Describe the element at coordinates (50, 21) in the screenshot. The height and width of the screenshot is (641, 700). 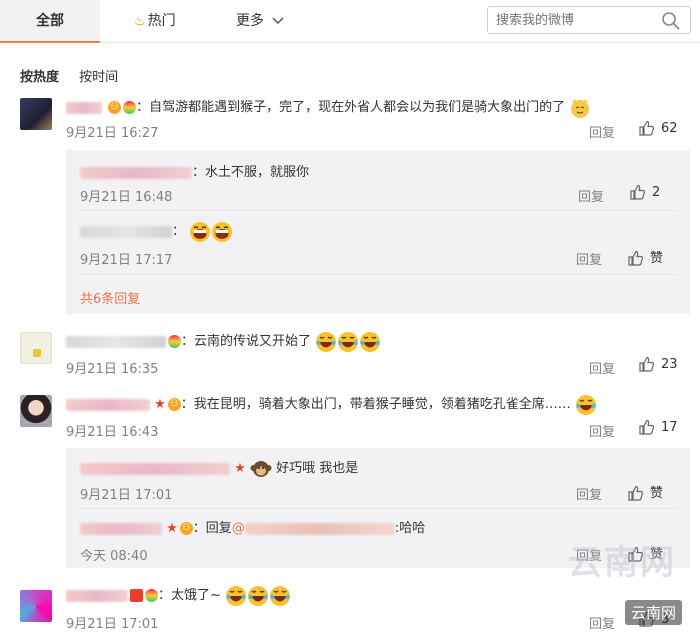
I see `tab-all: 全部` at that location.